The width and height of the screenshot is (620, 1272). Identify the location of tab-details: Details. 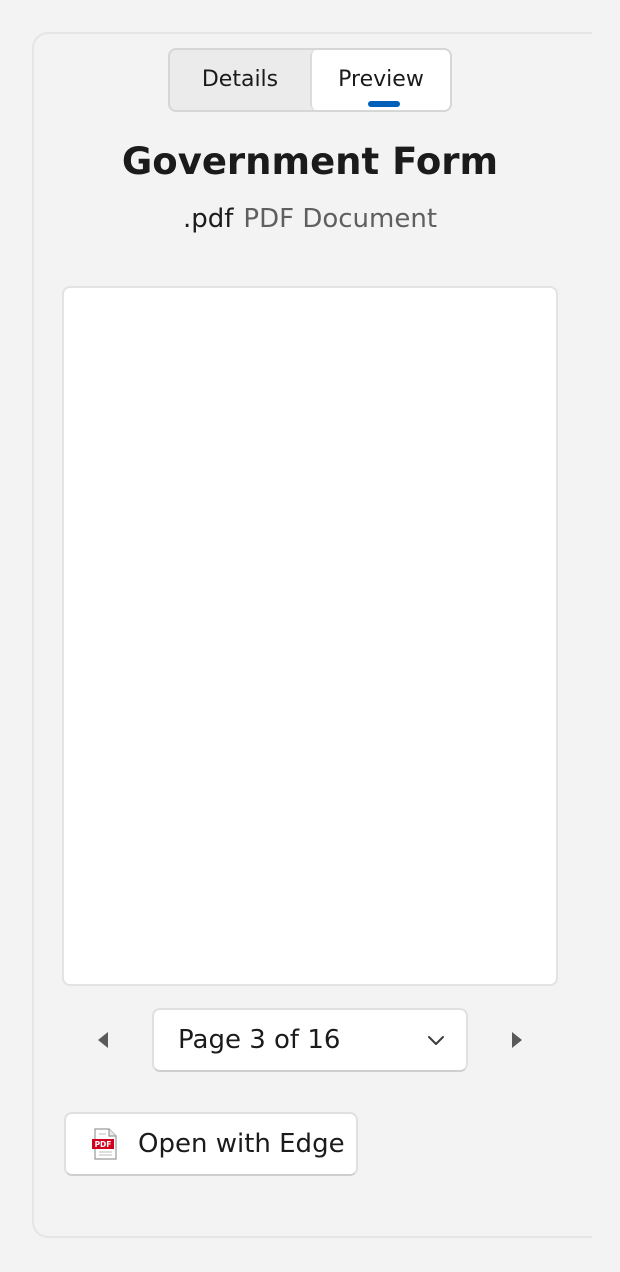
(240, 80).